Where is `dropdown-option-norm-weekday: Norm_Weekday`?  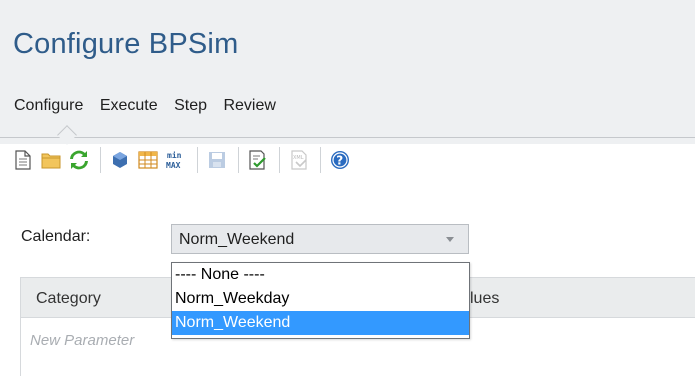
dropdown-option-norm-weekday: Norm_Weekday is located at coordinates (320, 299).